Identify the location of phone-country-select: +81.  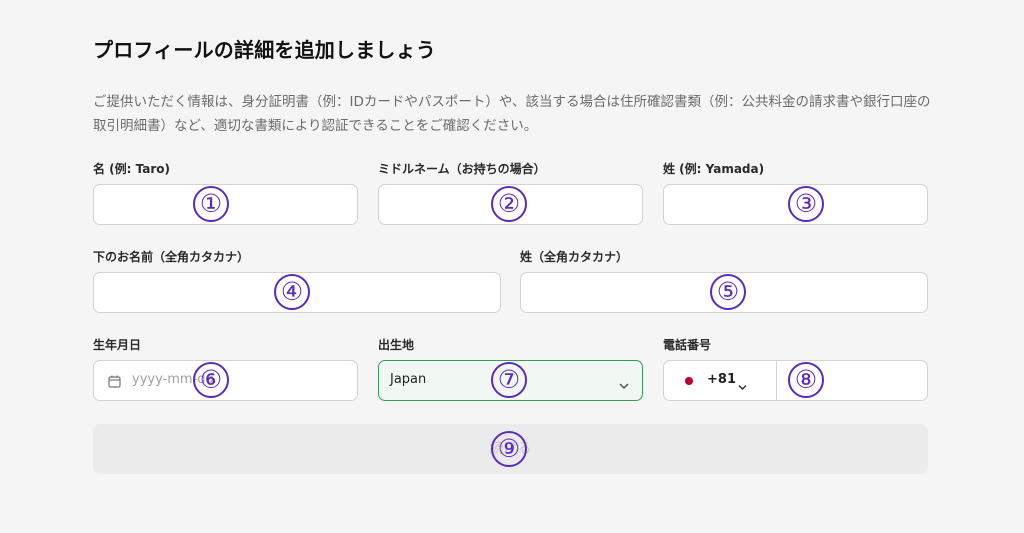
(720, 380).